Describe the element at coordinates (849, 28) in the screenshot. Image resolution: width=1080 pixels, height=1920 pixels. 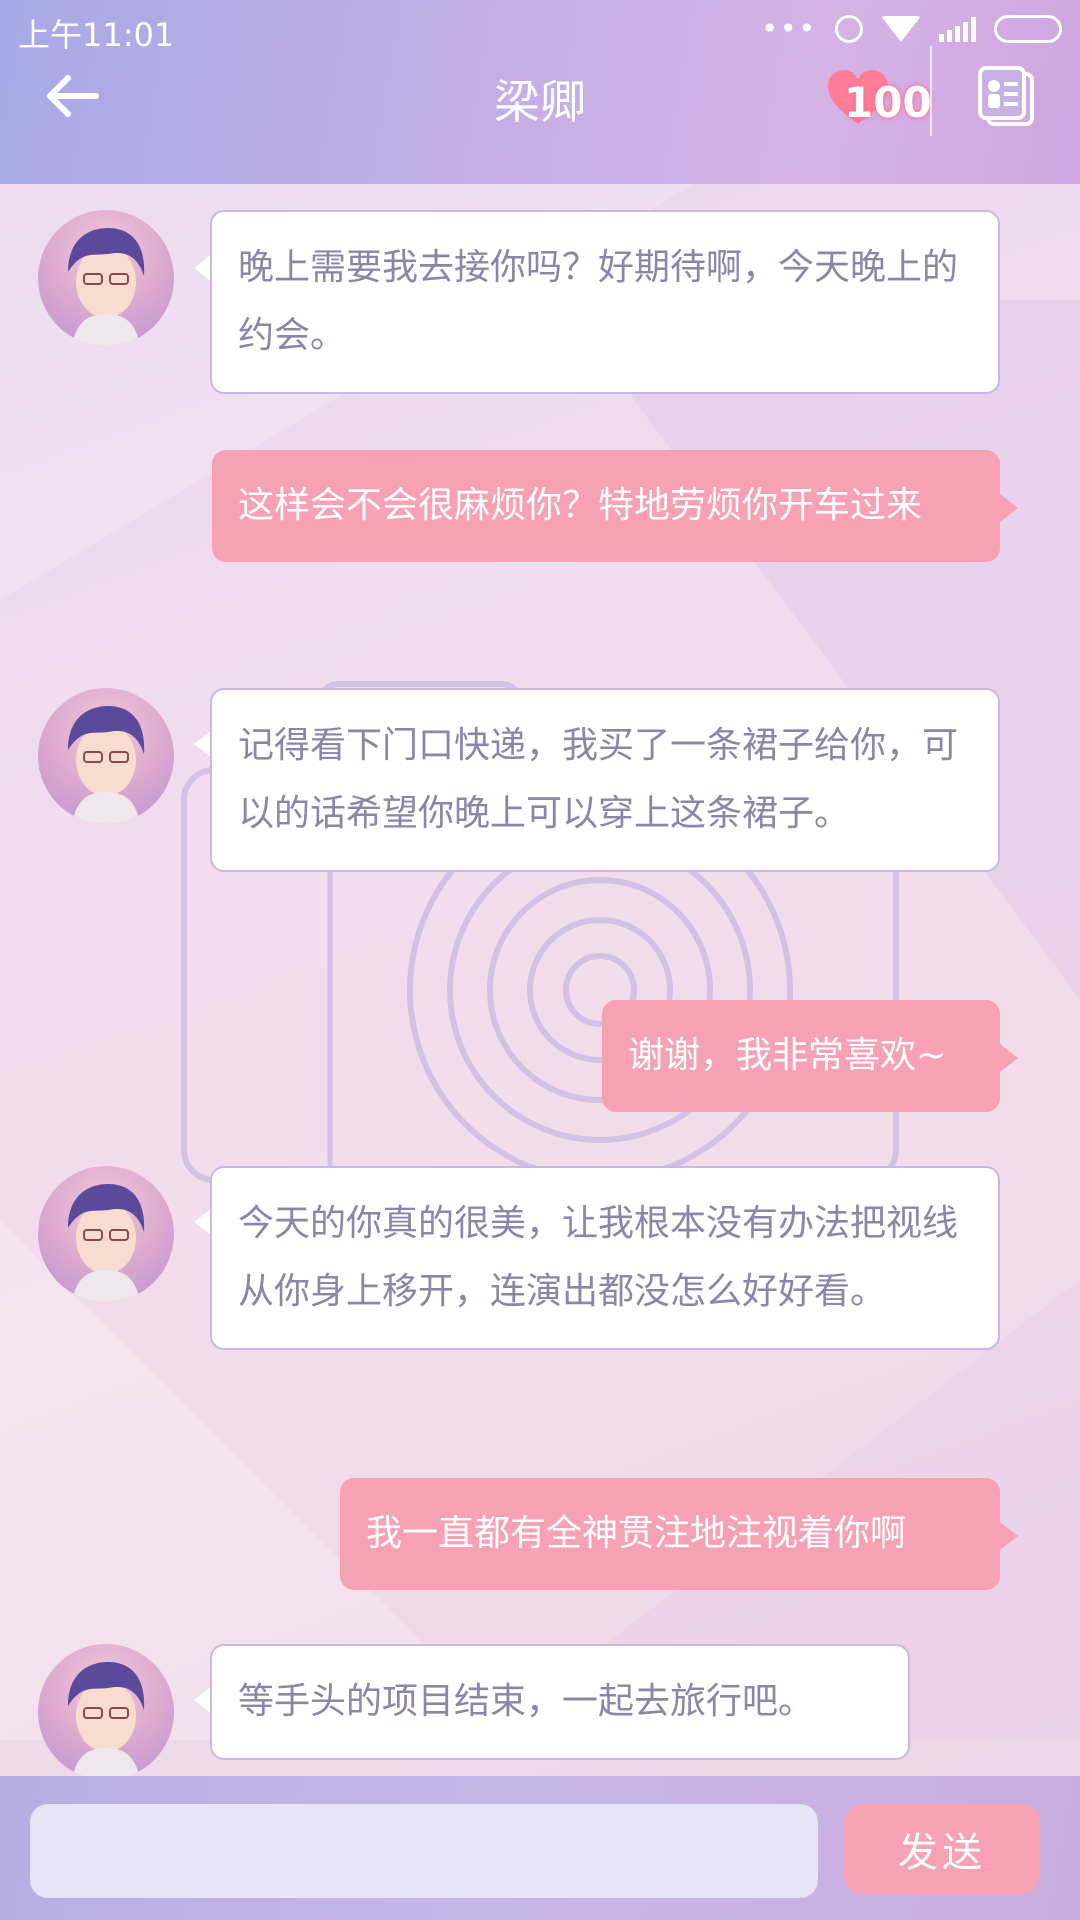
I see `alarm-icon` at that location.